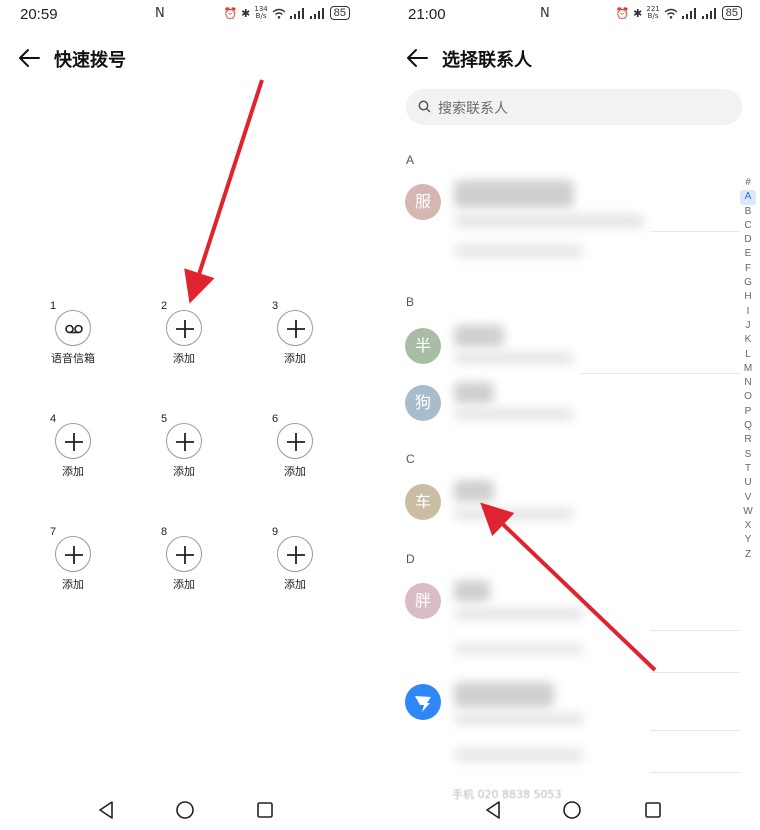 The image size is (760, 830). Describe the element at coordinates (731, 13) in the screenshot. I see `battery-indicator: 85` at that location.